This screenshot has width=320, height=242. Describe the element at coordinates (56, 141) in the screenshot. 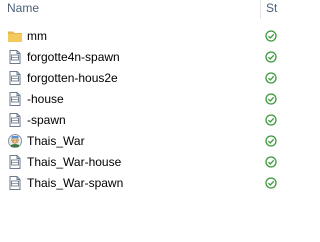

I see `file-name: Thais_War` at that location.